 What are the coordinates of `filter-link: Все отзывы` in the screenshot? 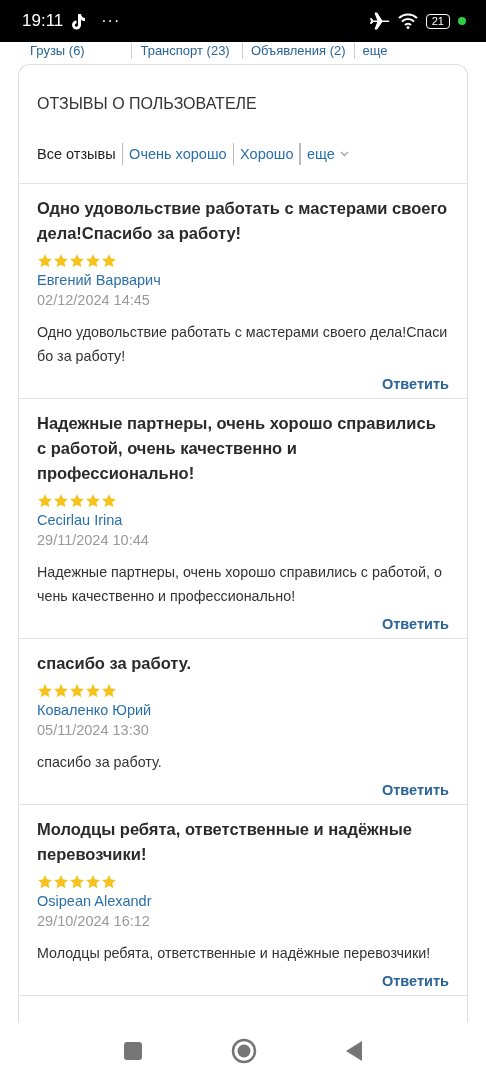 It's located at (76, 154).